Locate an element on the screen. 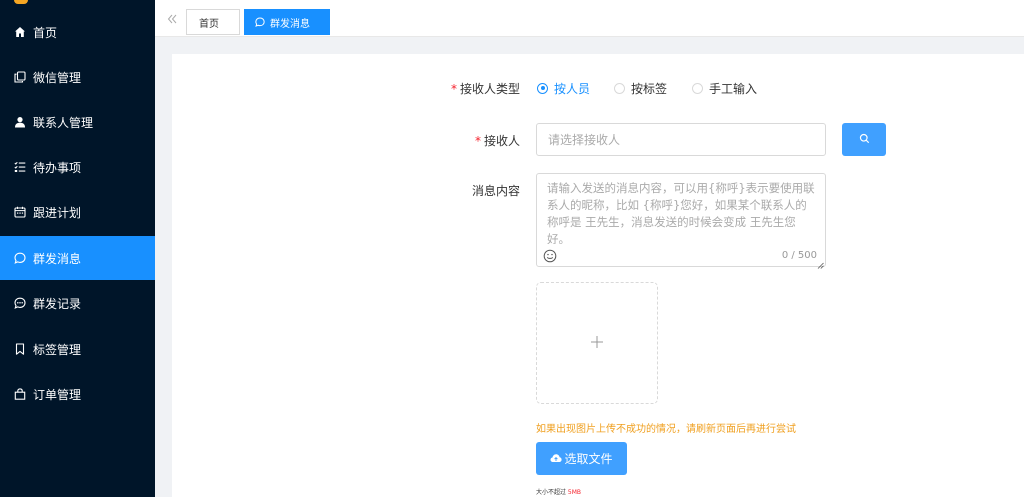 The width and height of the screenshot is (1024, 497). search-icon is located at coordinates (864, 139).